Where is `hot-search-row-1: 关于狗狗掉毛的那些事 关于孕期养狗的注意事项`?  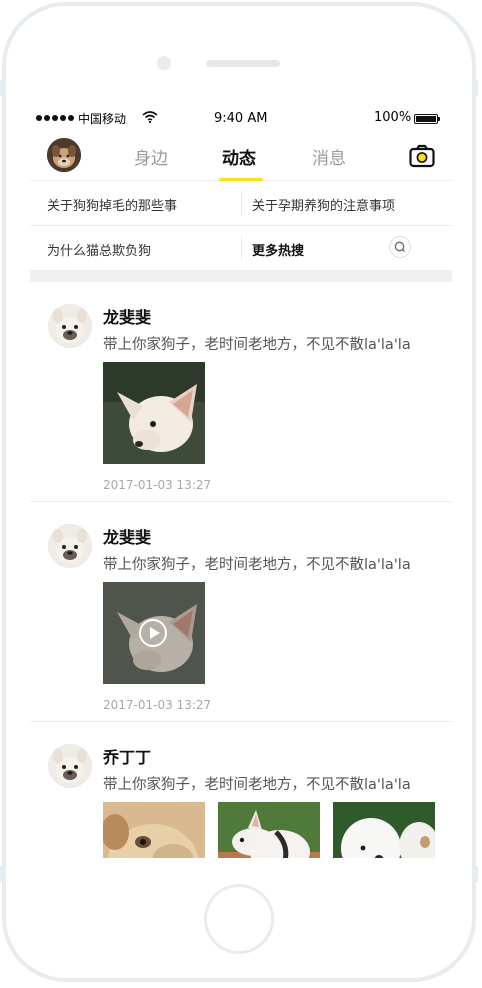
hot-search-row-1: 关于狗狗掉毛的那些事 关于孕期养狗的注意事项 is located at coordinates (241, 203).